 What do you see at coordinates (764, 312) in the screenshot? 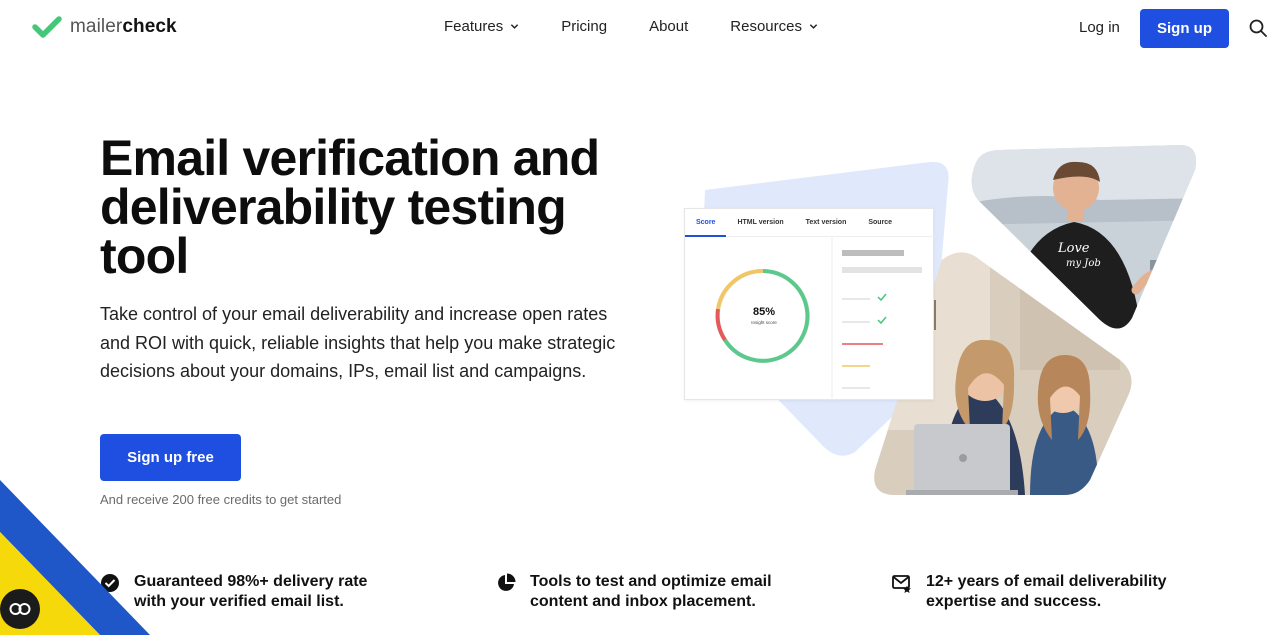
I see `insight-score-value: 85%` at bounding box center [764, 312].